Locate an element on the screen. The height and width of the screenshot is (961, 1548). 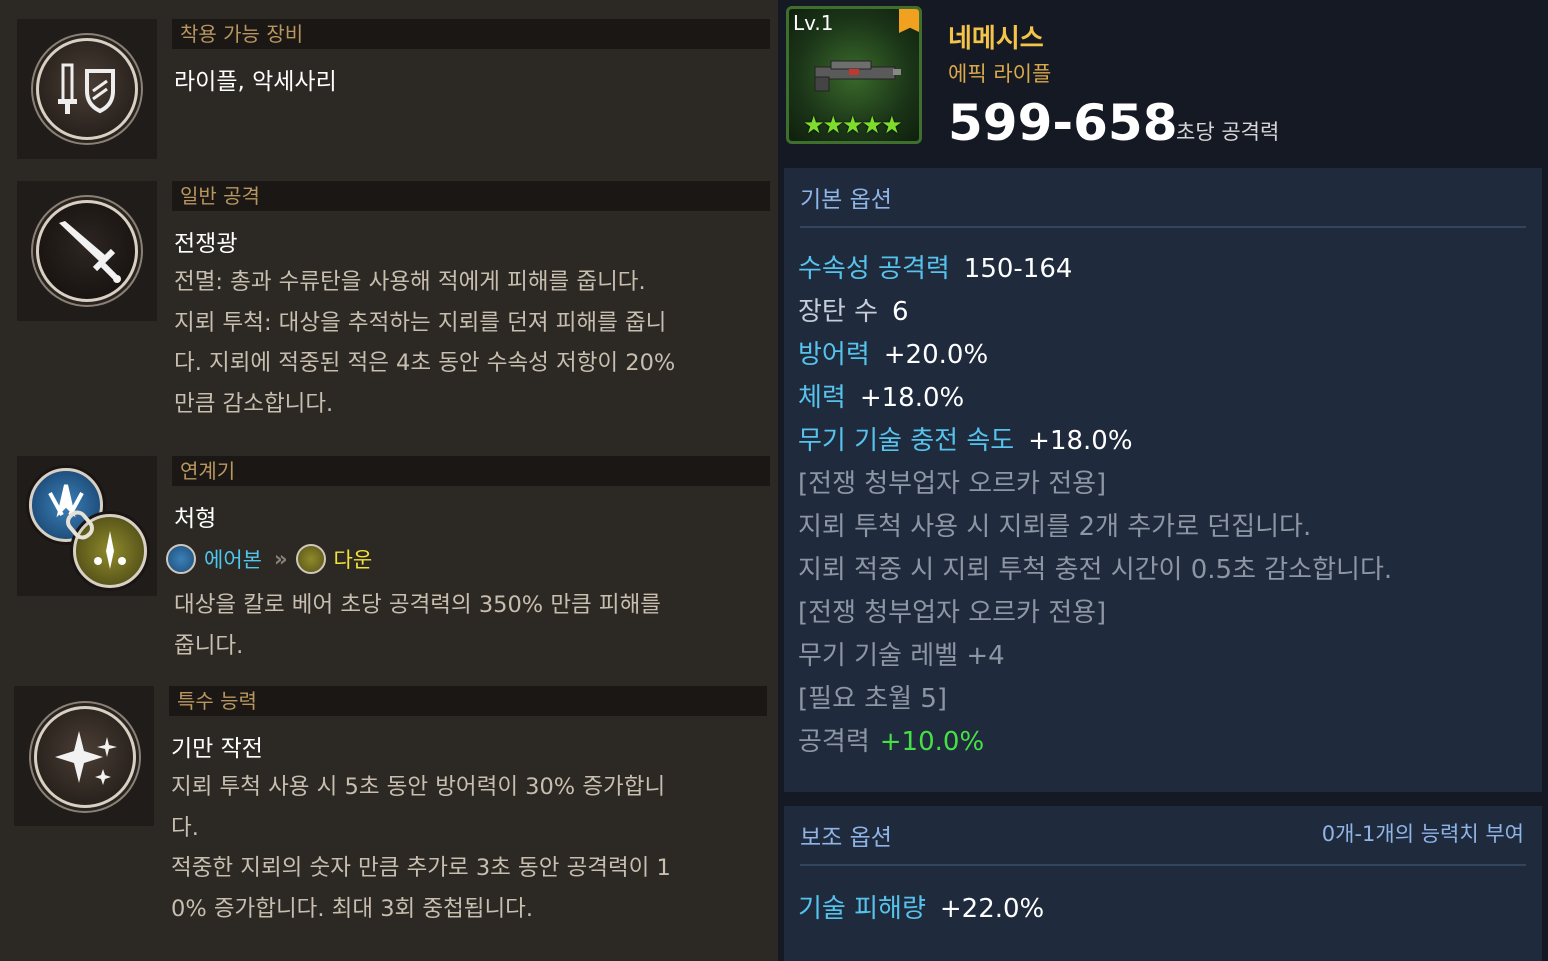
item-type: 에픽 라이플 is located at coordinates (1000, 74).